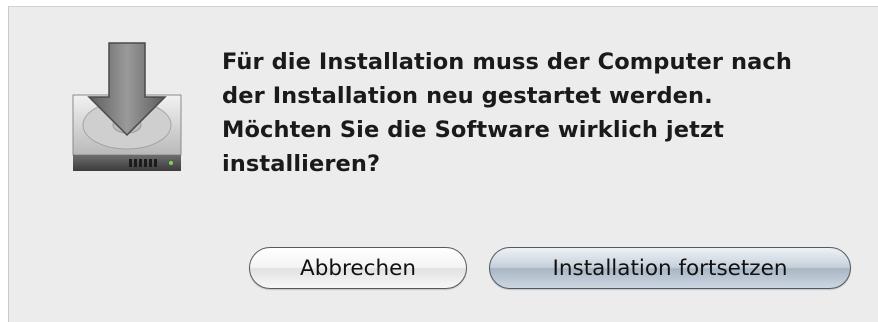 Image resolution: width=878 pixels, height=322 pixels. I want to click on installer-disk-icon, so click(127, 106).